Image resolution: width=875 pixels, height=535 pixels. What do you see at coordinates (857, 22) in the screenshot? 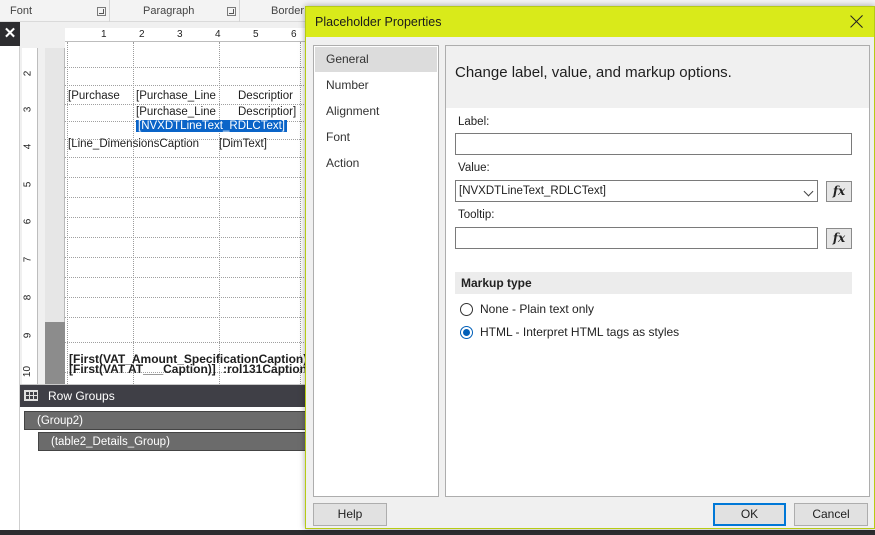
I see `close-icon` at bounding box center [857, 22].